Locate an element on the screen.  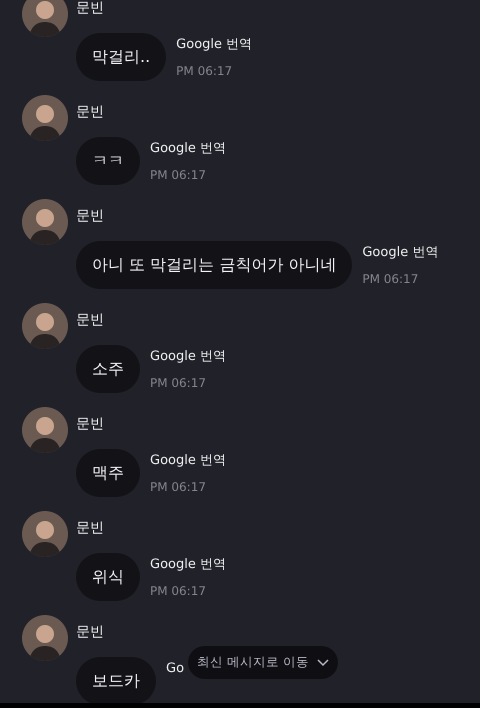
message-bubble: ㅋㅋ is located at coordinates (108, 161).